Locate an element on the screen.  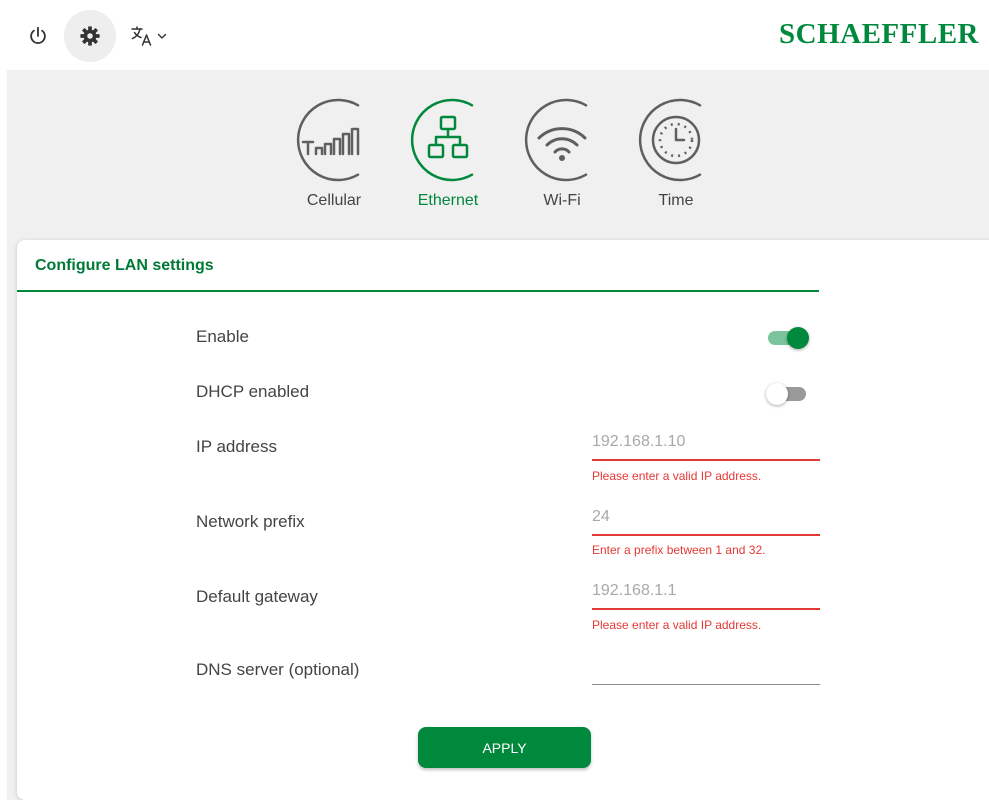
tab-cellular: Cellular is located at coordinates (334, 151).